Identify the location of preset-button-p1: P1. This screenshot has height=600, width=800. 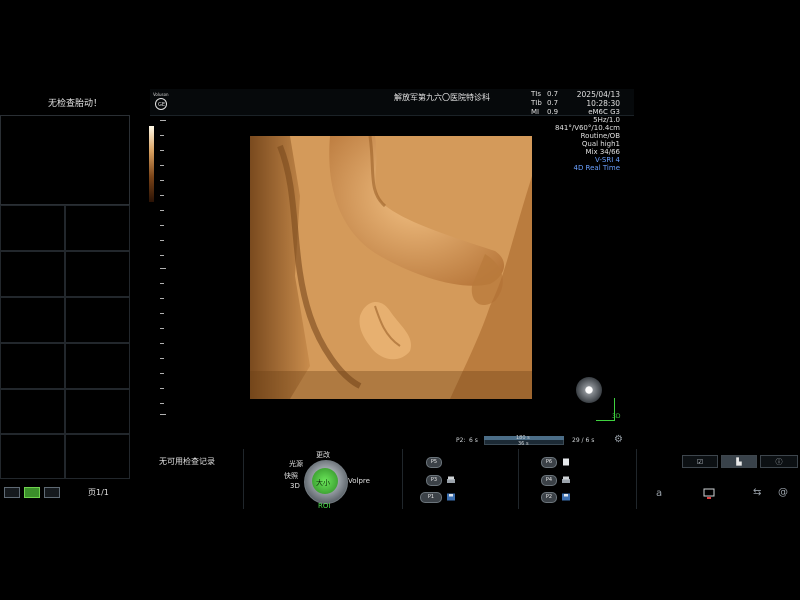
(431, 497).